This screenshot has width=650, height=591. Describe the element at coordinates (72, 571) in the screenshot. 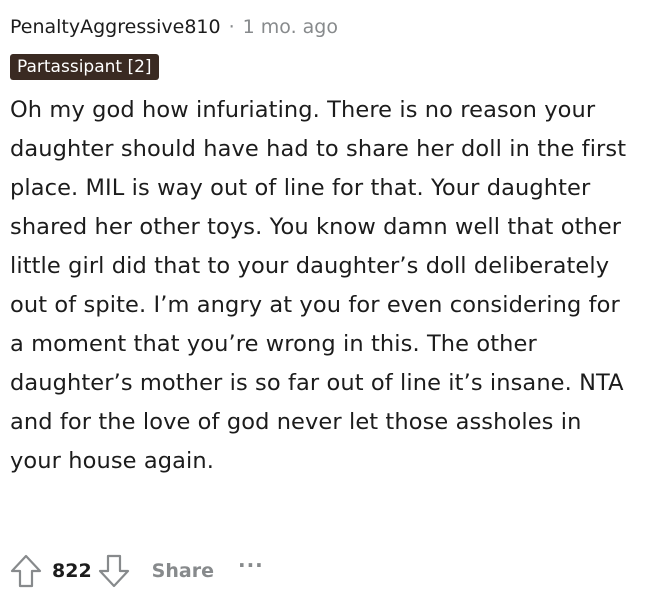

I see `vote-score: 822` at that location.